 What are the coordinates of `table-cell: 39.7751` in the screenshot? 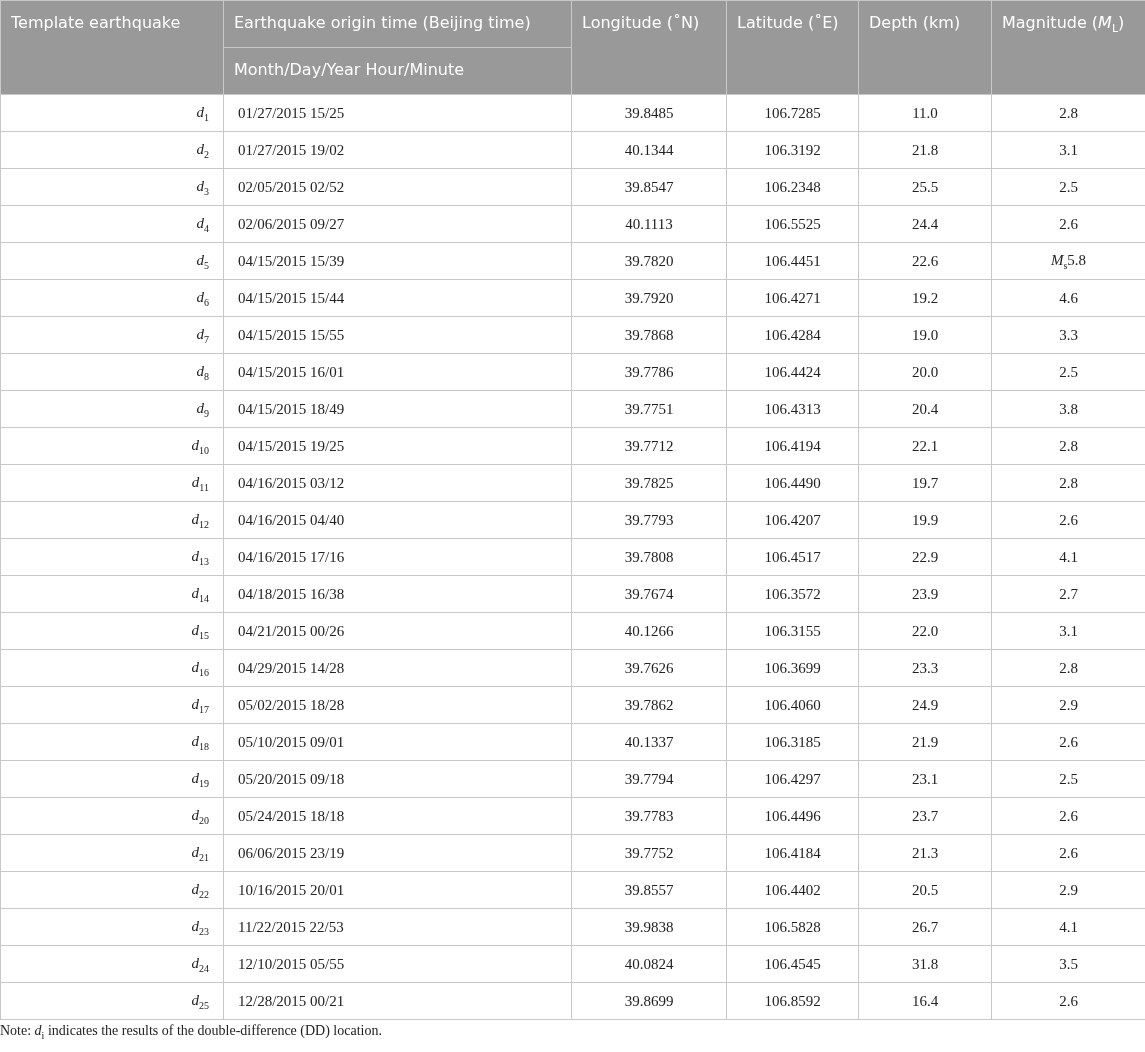 It's located at (649, 409).